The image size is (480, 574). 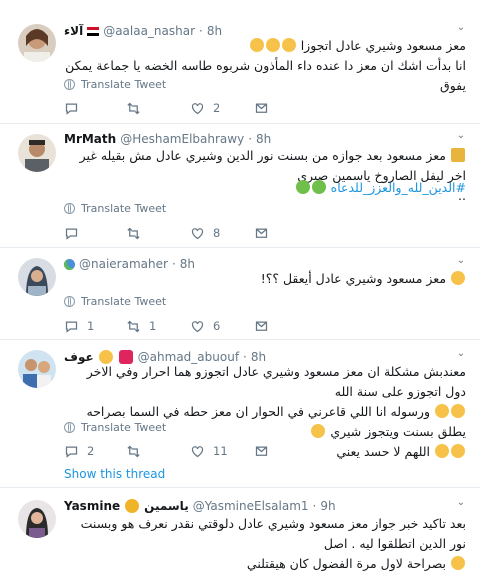 What do you see at coordinates (114, 474) in the screenshot?
I see `show-thread-link: Show this thread` at bounding box center [114, 474].